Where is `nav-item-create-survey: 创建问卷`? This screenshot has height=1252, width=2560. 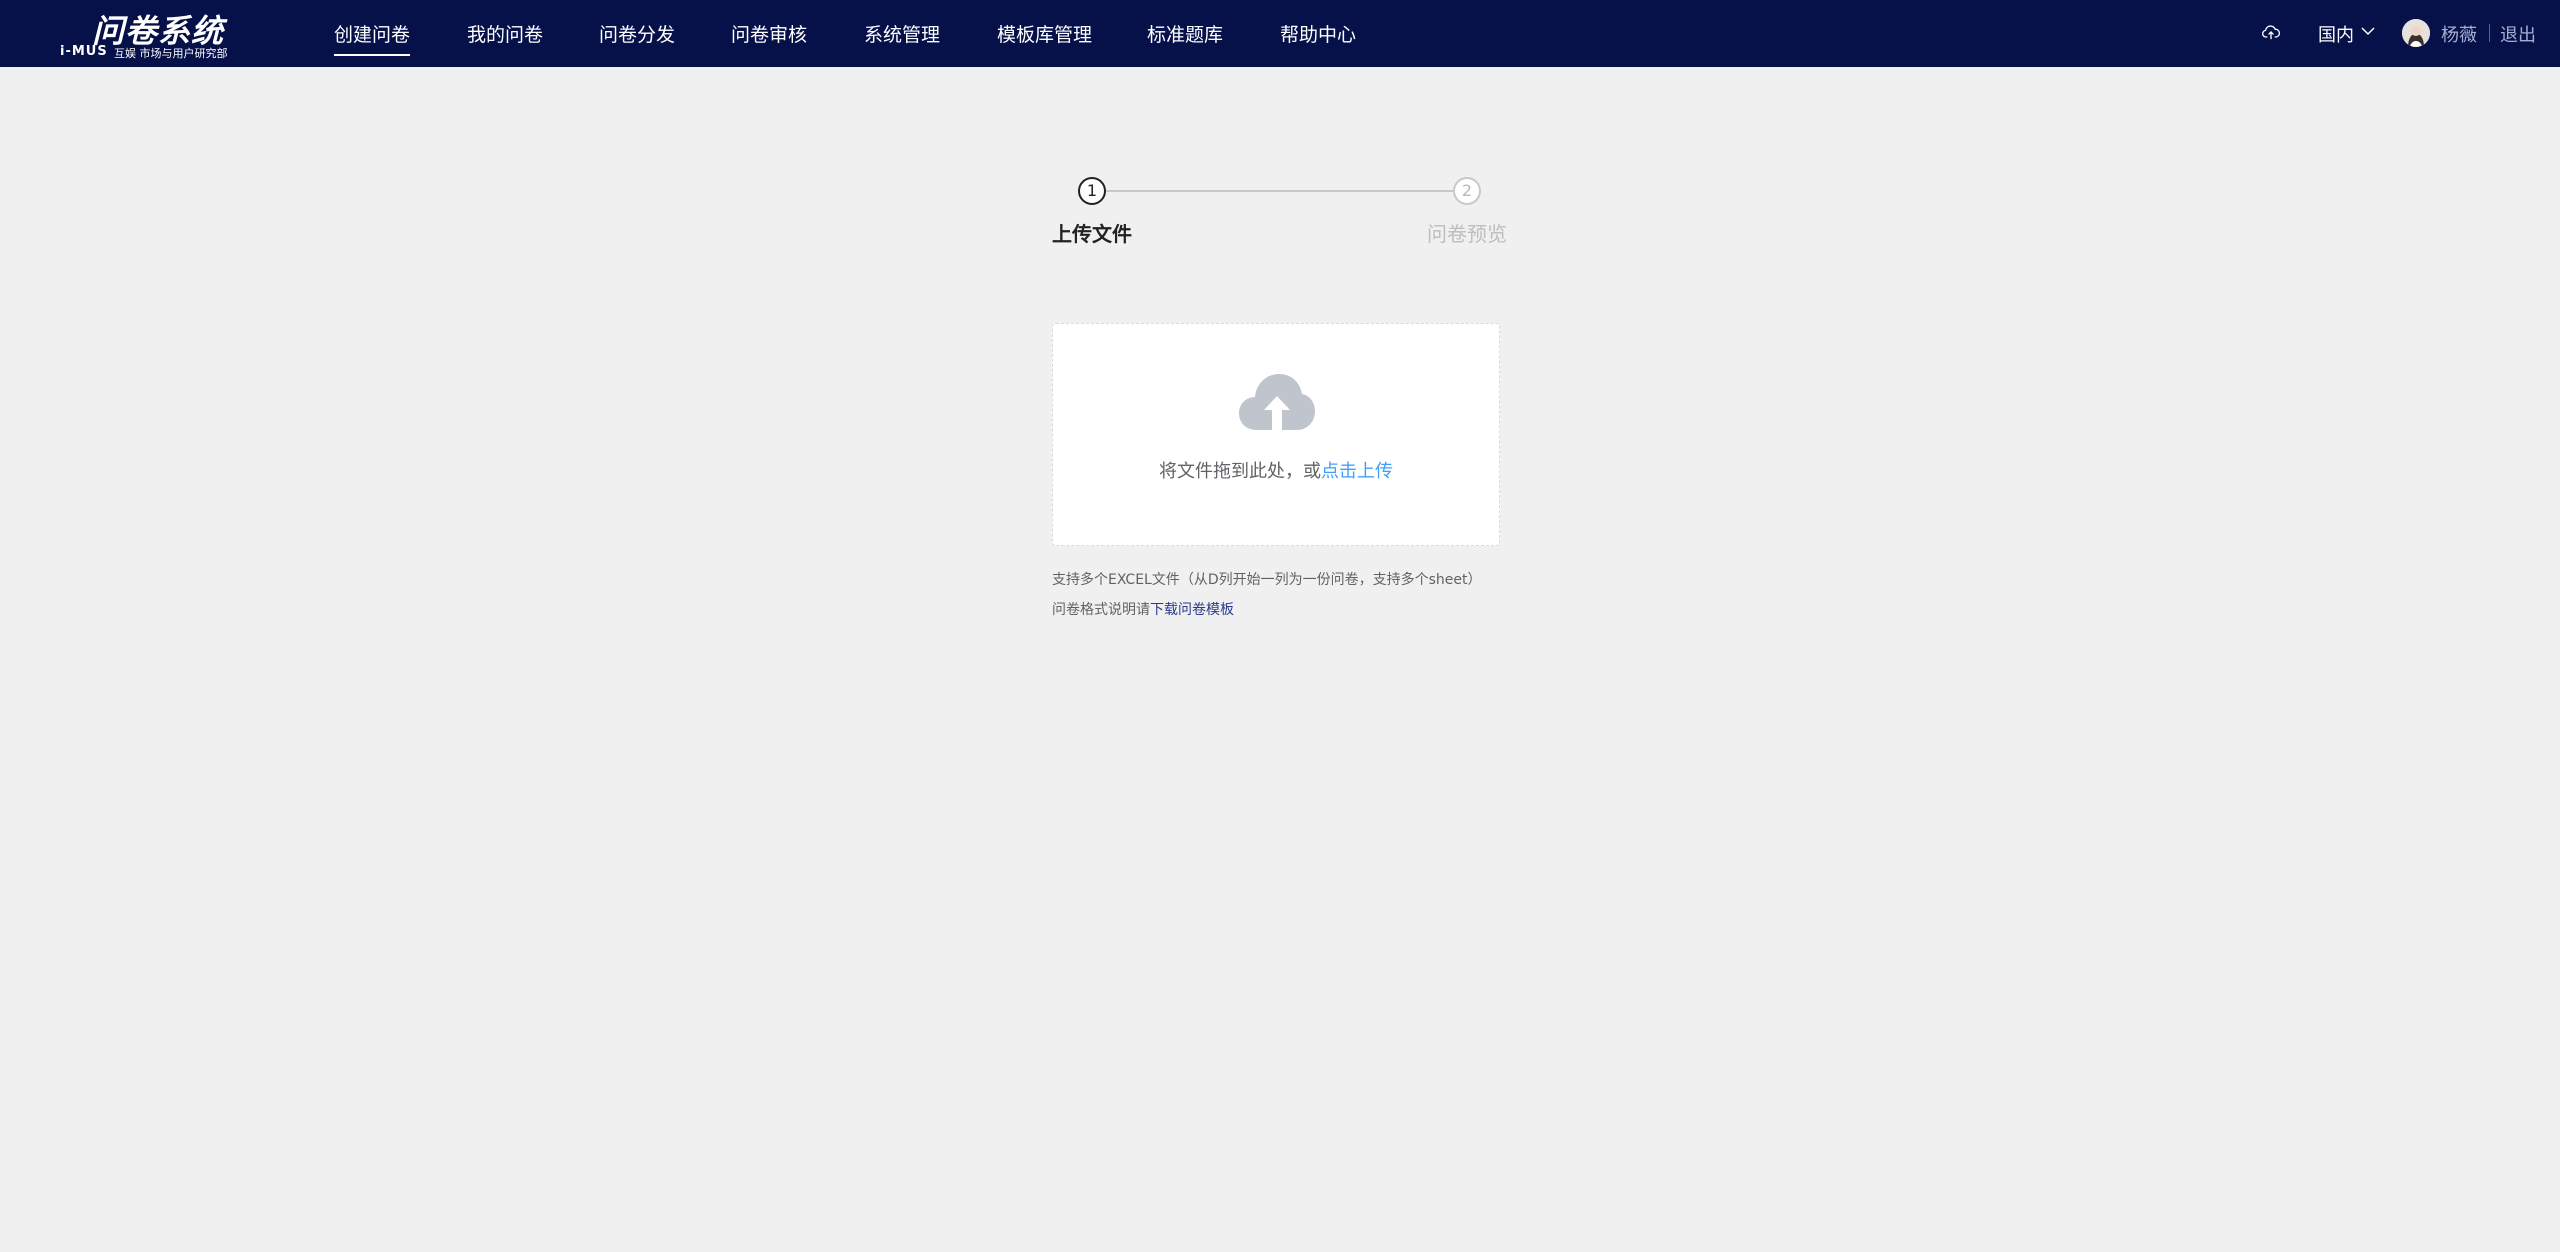
nav-item-create-survey: 创建问卷 is located at coordinates (372, 38).